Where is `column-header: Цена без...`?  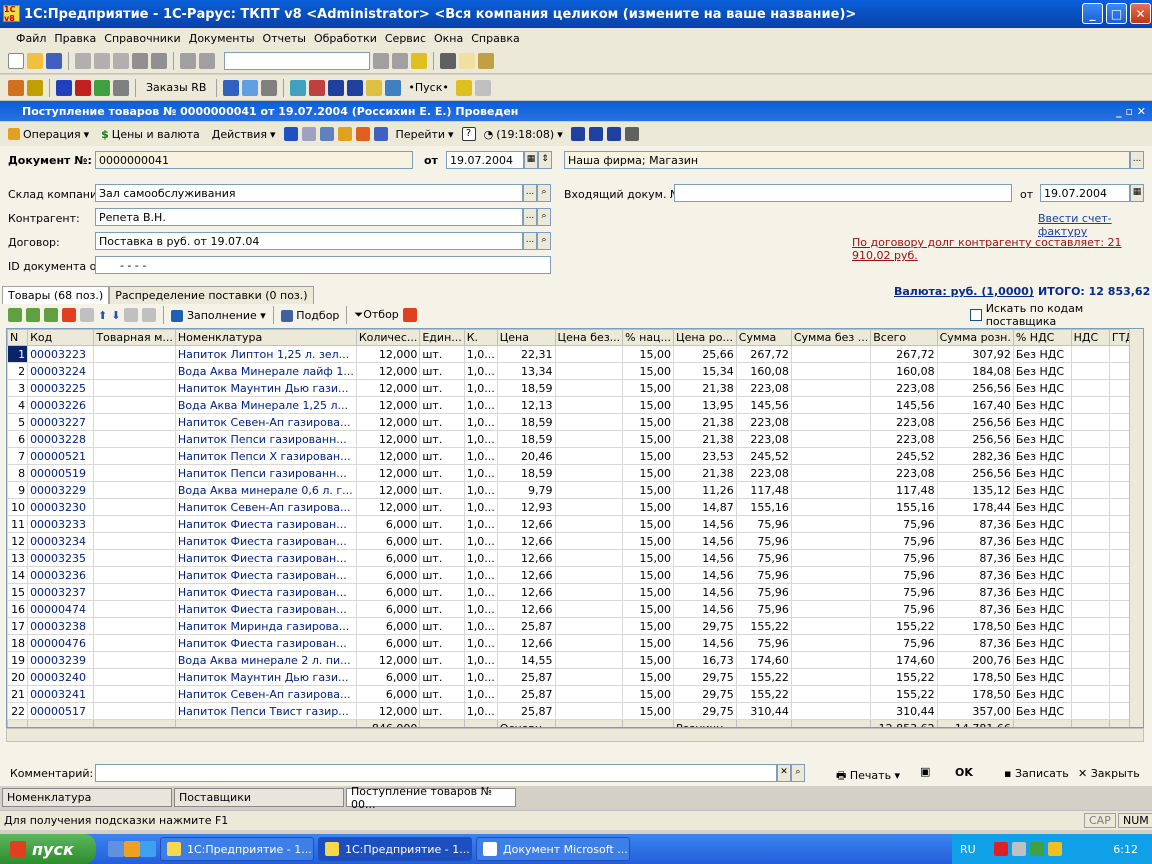 column-header: Цена без... is located at coordinates (589, 337).